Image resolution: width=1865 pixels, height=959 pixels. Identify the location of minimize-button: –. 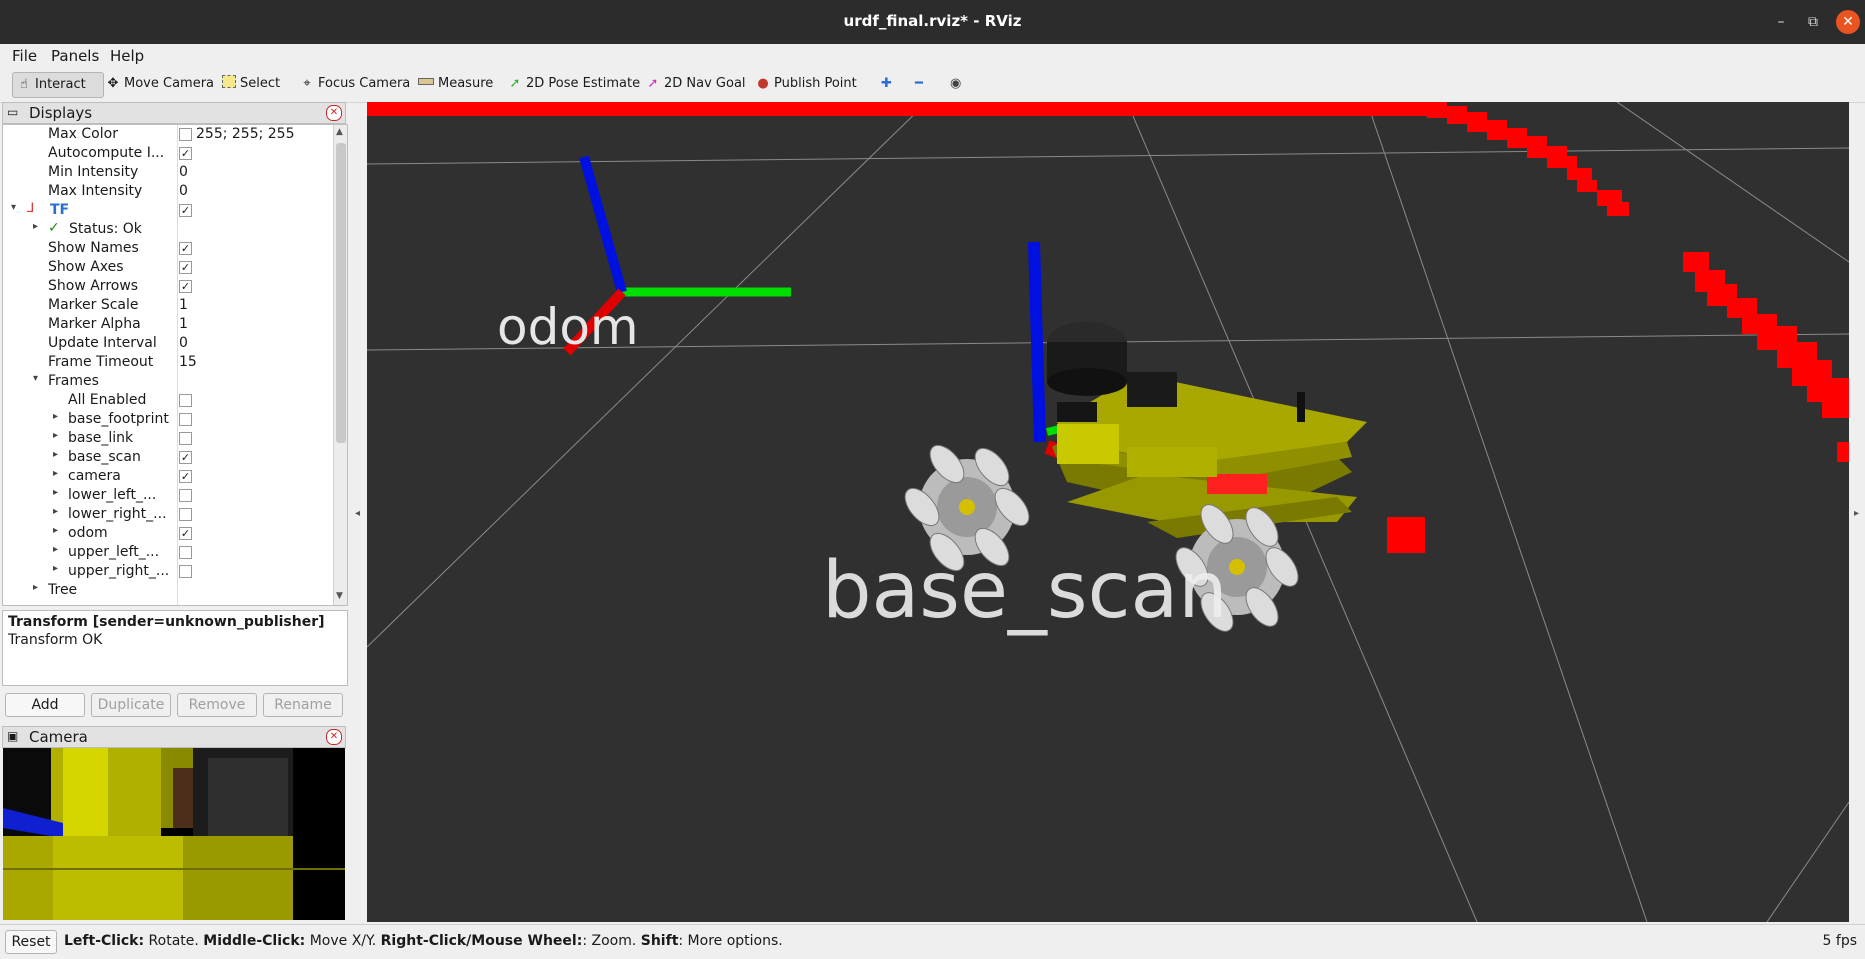
(1781, 22).